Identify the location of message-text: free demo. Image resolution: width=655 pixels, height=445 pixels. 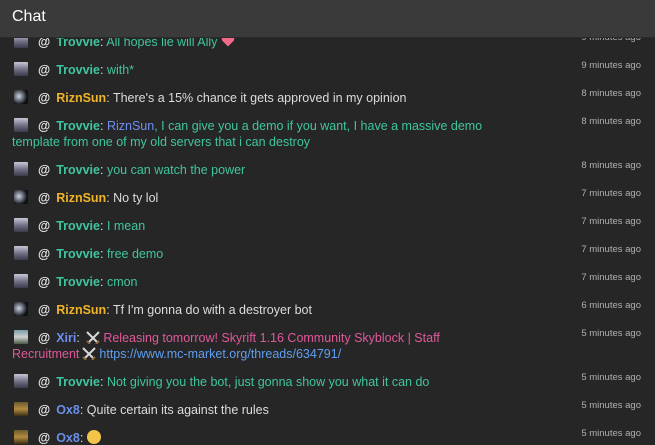
(135, 254).